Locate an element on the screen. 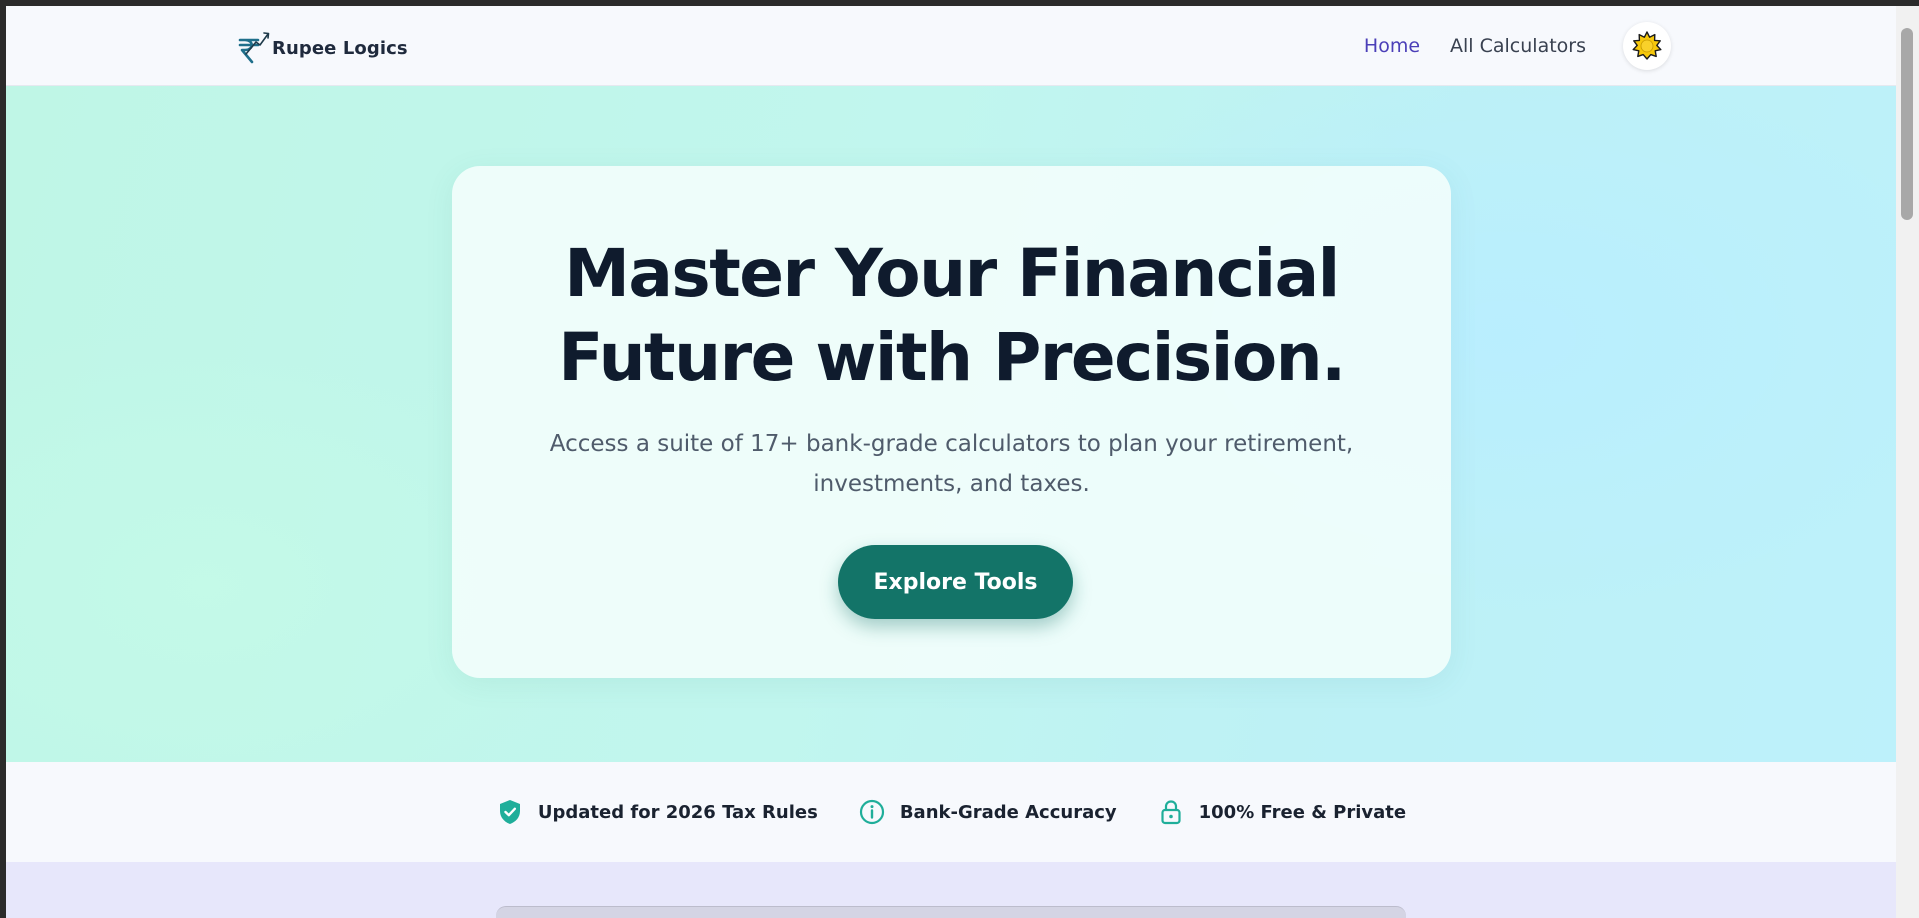  brand-name: Rupee Logics is located at coordinates (340, 48).